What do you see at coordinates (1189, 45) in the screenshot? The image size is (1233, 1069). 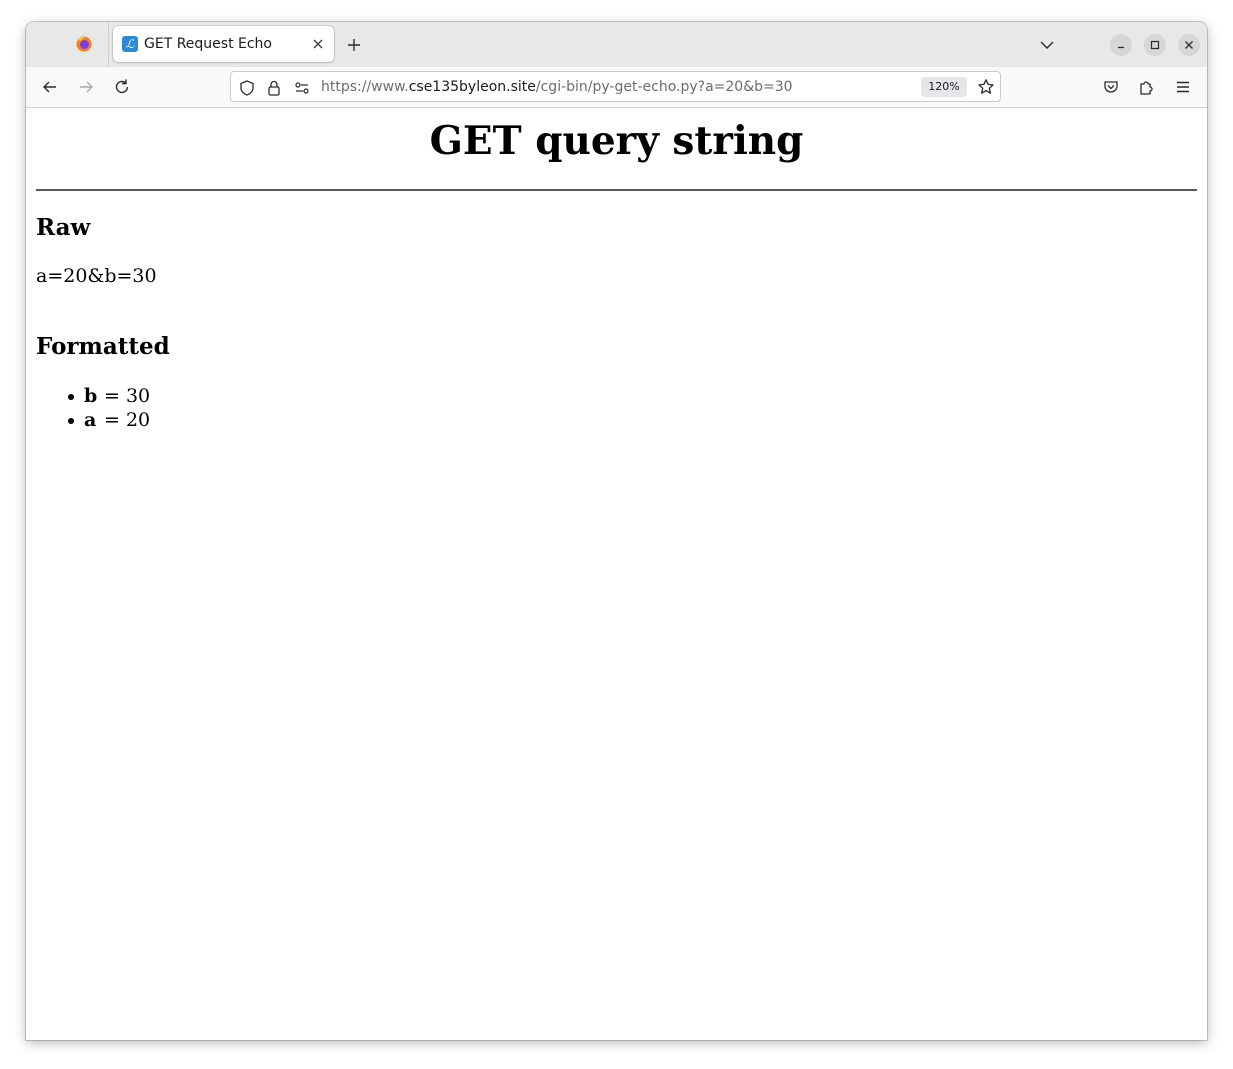 I see `window-close-icon` at bounding box center [1189, 45].